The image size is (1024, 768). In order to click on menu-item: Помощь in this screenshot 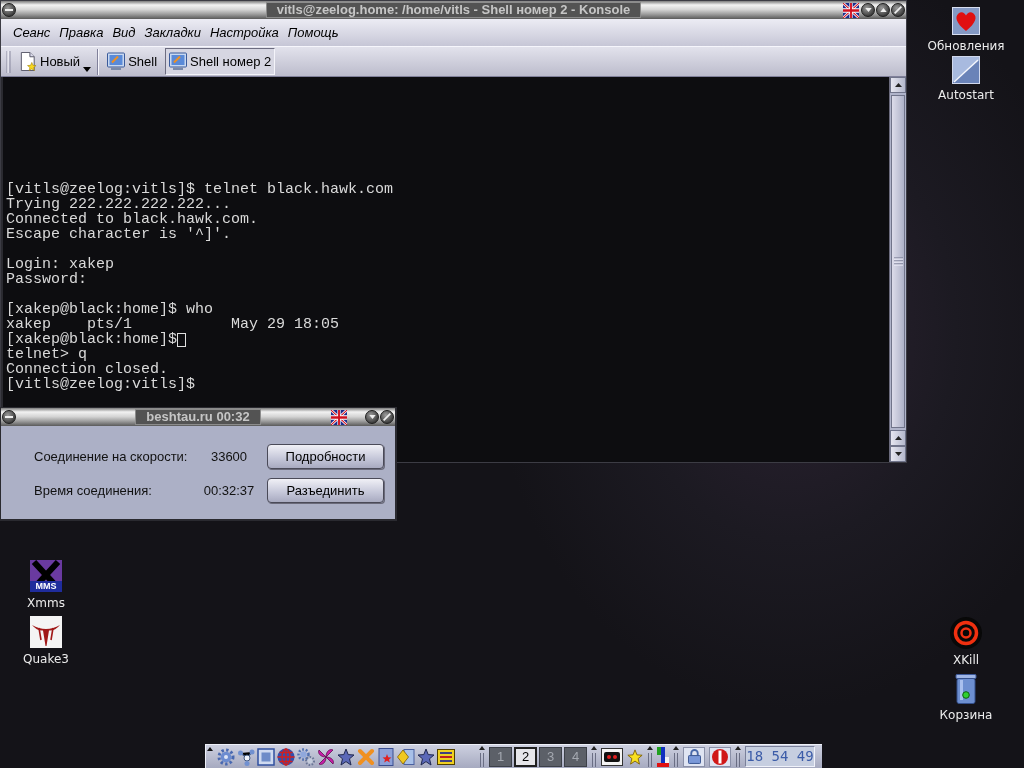, I will do `click(313, 32)`.